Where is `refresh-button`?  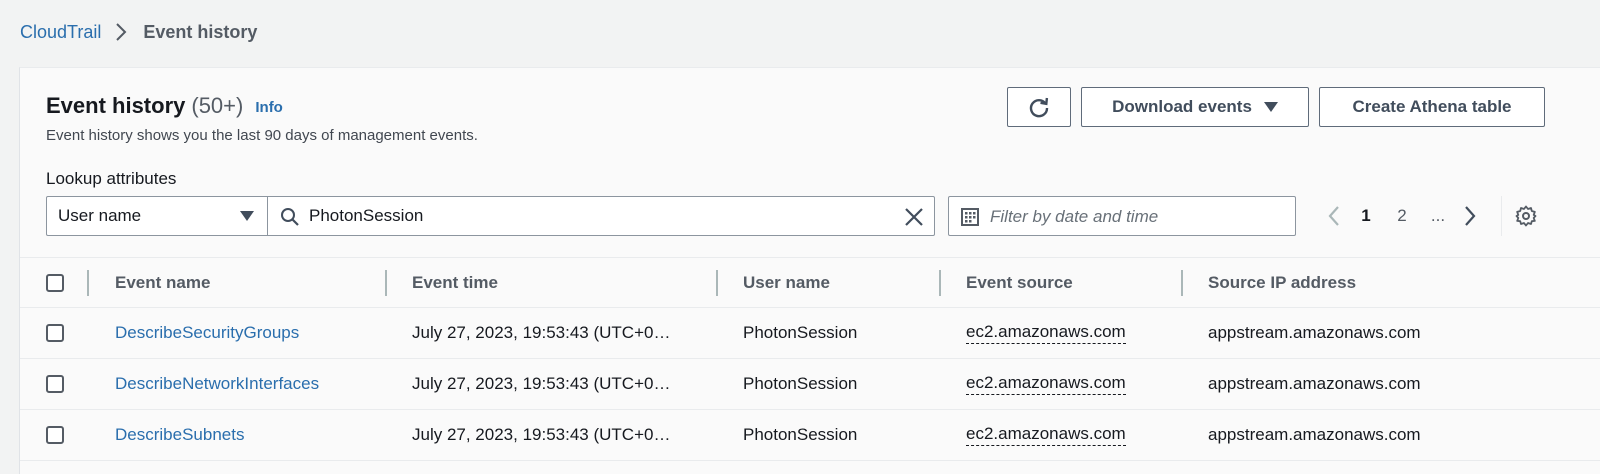
refresh-button is located at coordinates (1039, 107).